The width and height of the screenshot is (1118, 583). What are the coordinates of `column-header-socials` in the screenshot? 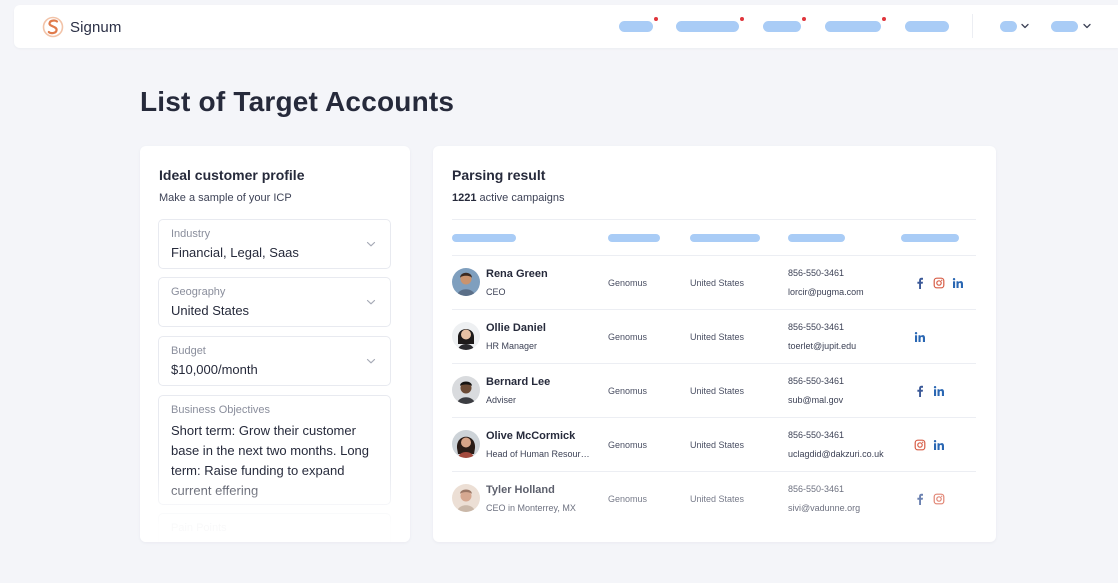 It's located at (930, 238).